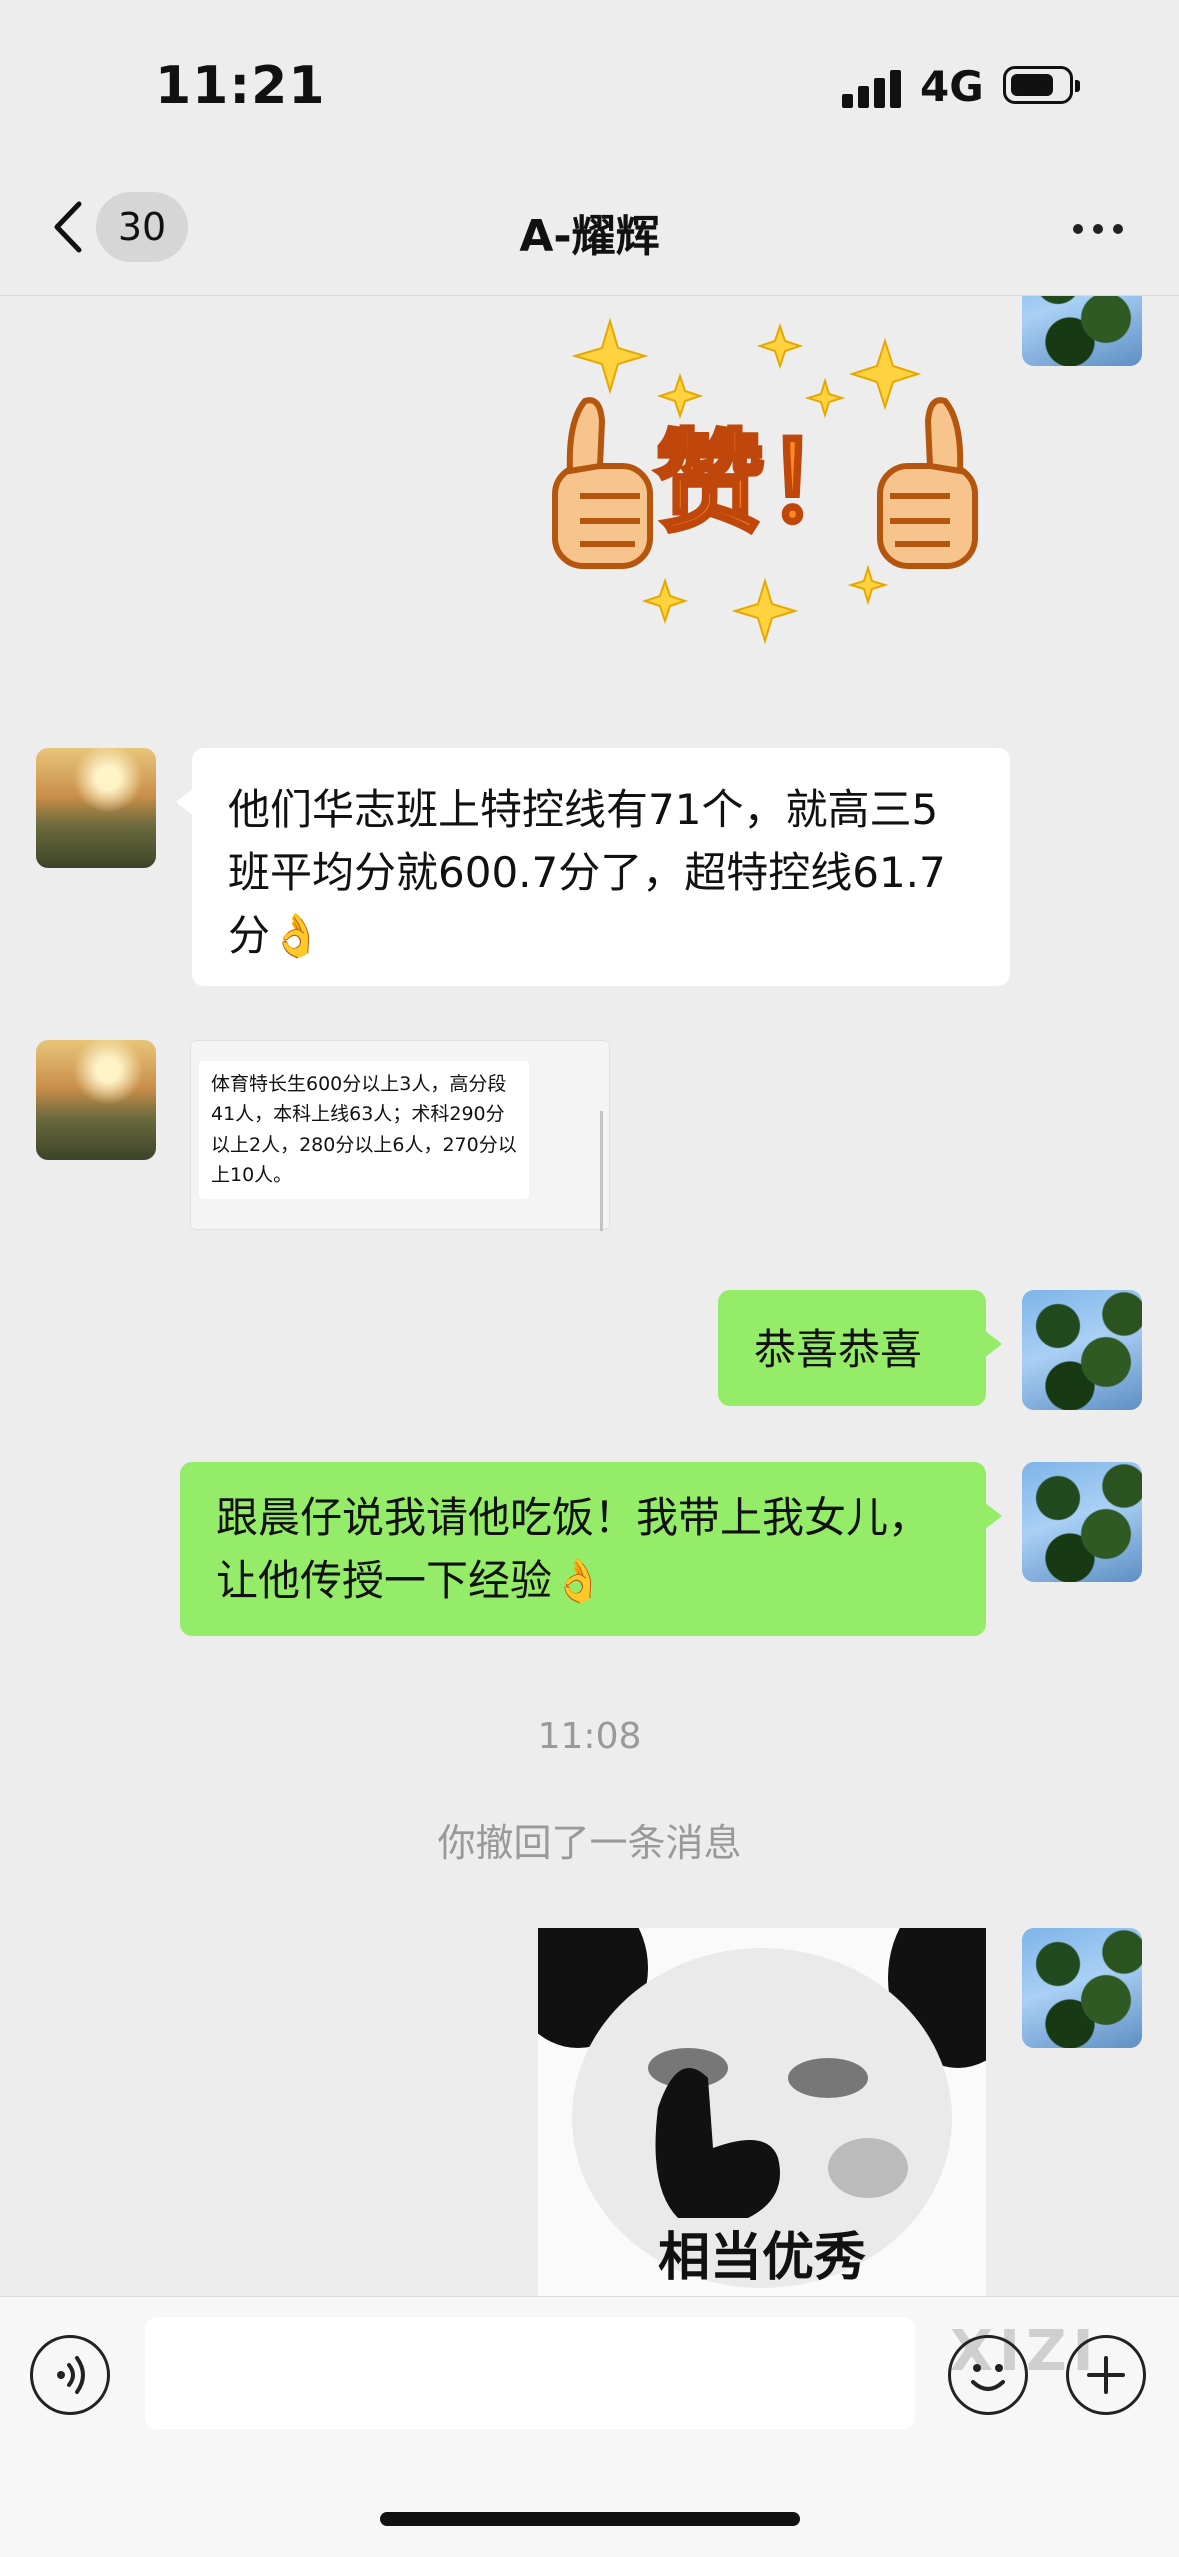  Describe the element at coordinates (240, 86) in the screenshot. I see `status-time: 11:21` at that location.